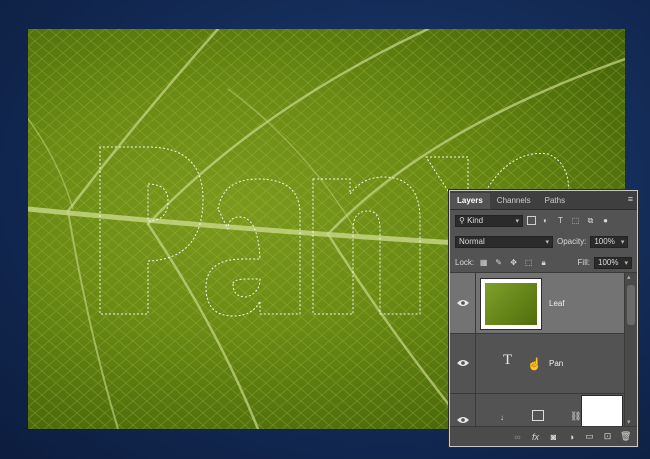 The height and width of the screenshot is (459, 650). What do you see at coordinates (553, 437) in the screenshot?
I see `add-mask-icon: ◙` at bounding box center [553, 437].